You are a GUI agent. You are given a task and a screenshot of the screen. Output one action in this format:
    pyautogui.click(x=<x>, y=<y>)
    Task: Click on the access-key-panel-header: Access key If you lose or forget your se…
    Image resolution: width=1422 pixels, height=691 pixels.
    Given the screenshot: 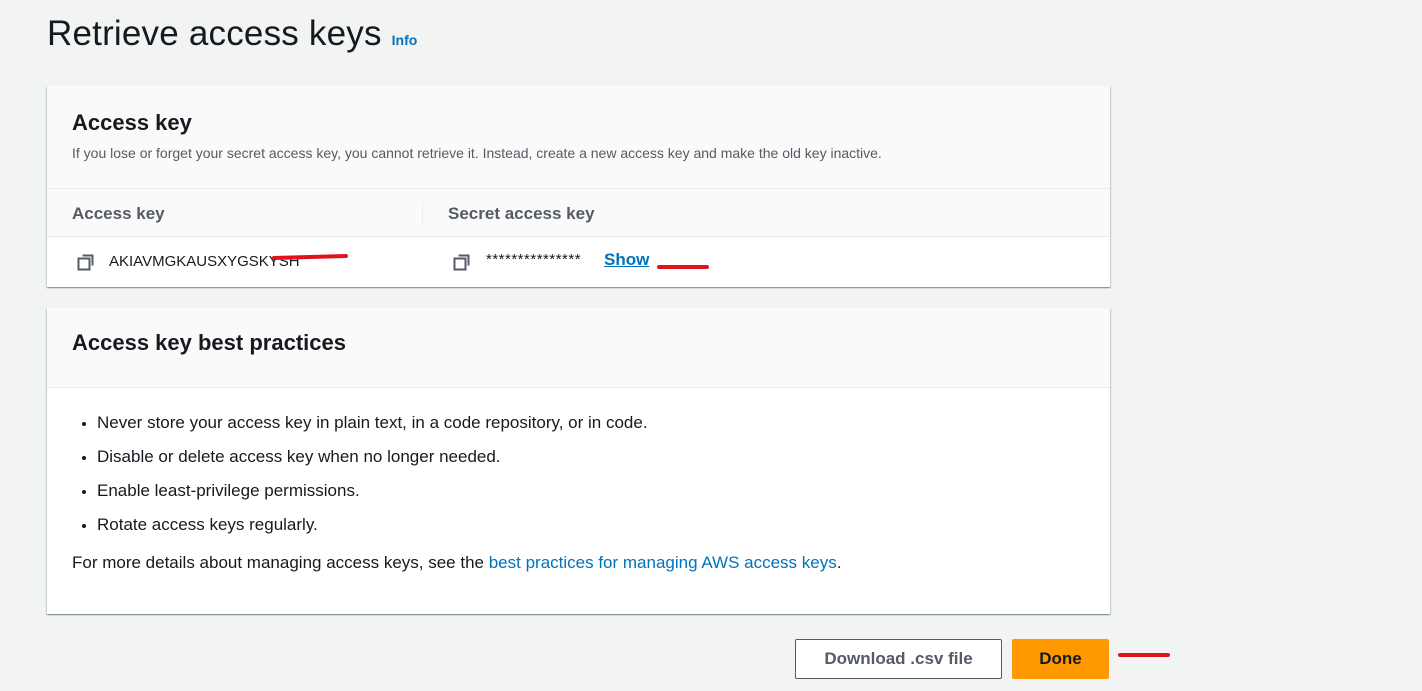 What is the action you would take?
    pyautogui.click(x=578, y=137)
    